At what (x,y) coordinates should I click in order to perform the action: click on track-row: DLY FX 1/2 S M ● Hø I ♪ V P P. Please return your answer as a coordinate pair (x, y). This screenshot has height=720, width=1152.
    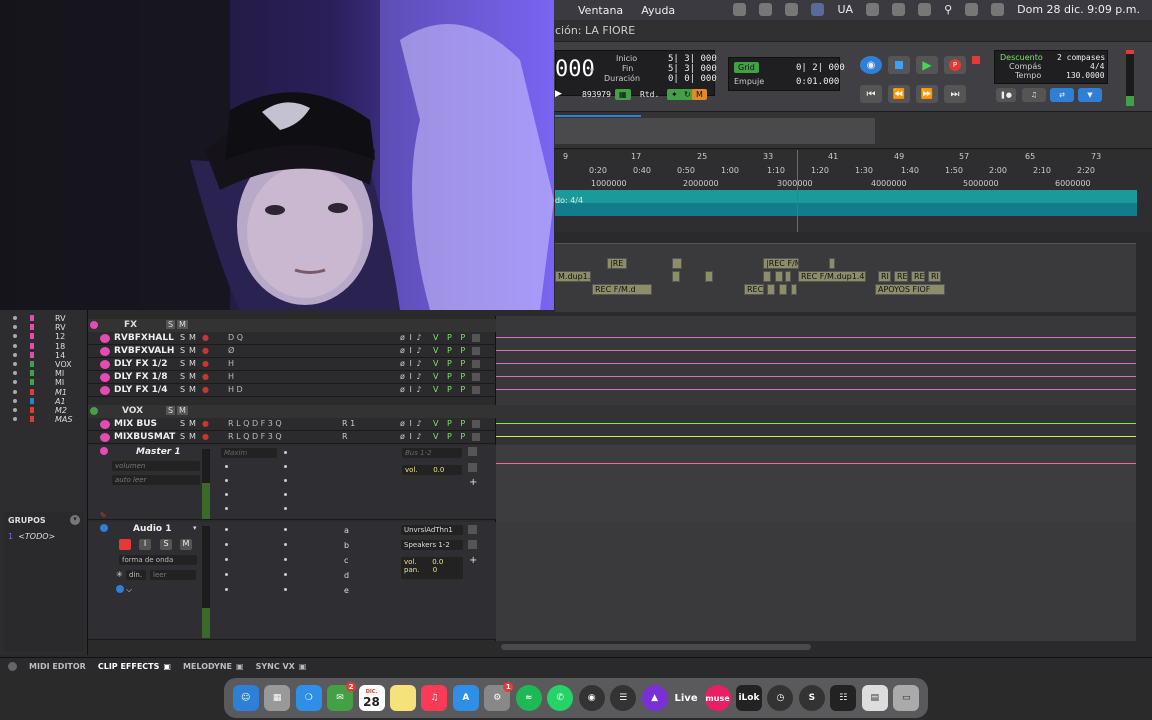
    Looking at the image, I should click on (292, 364).